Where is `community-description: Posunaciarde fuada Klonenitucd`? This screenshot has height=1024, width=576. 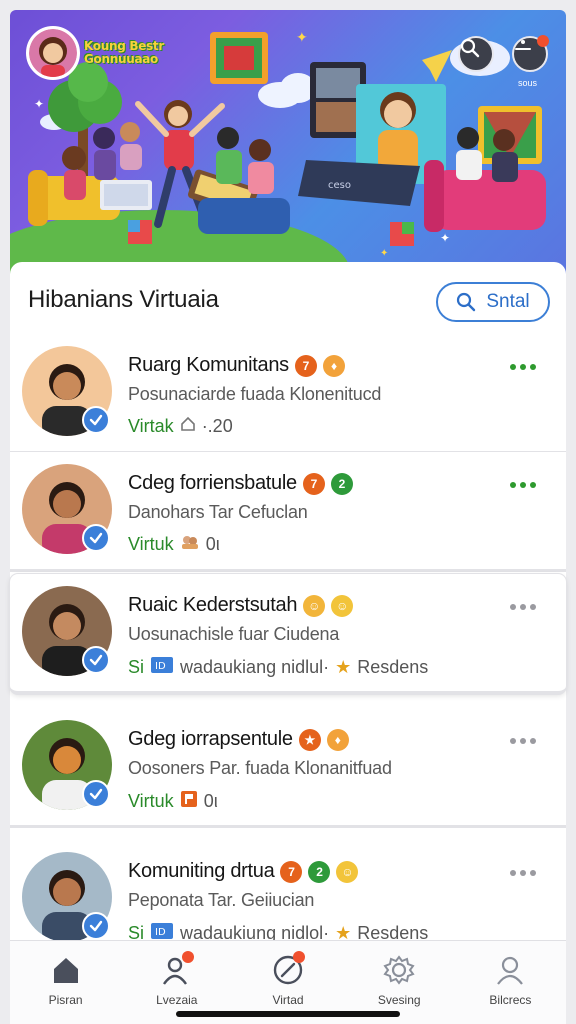 community-description: Posunaciarde fuada Klonenitucd is located at coordinates (255, 394).